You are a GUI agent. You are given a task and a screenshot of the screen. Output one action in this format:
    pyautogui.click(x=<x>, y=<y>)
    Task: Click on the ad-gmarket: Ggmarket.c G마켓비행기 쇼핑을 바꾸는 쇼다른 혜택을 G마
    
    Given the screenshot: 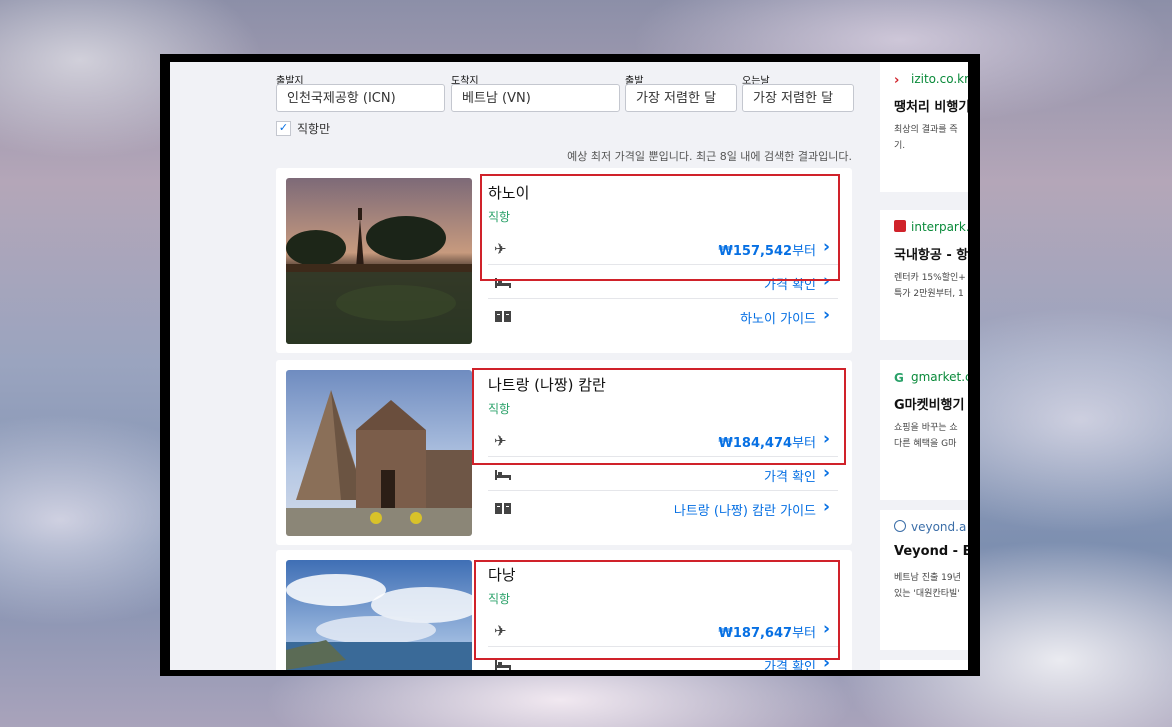 What is the action you would take?
    pyautogui.click(x=924, y=430)
    